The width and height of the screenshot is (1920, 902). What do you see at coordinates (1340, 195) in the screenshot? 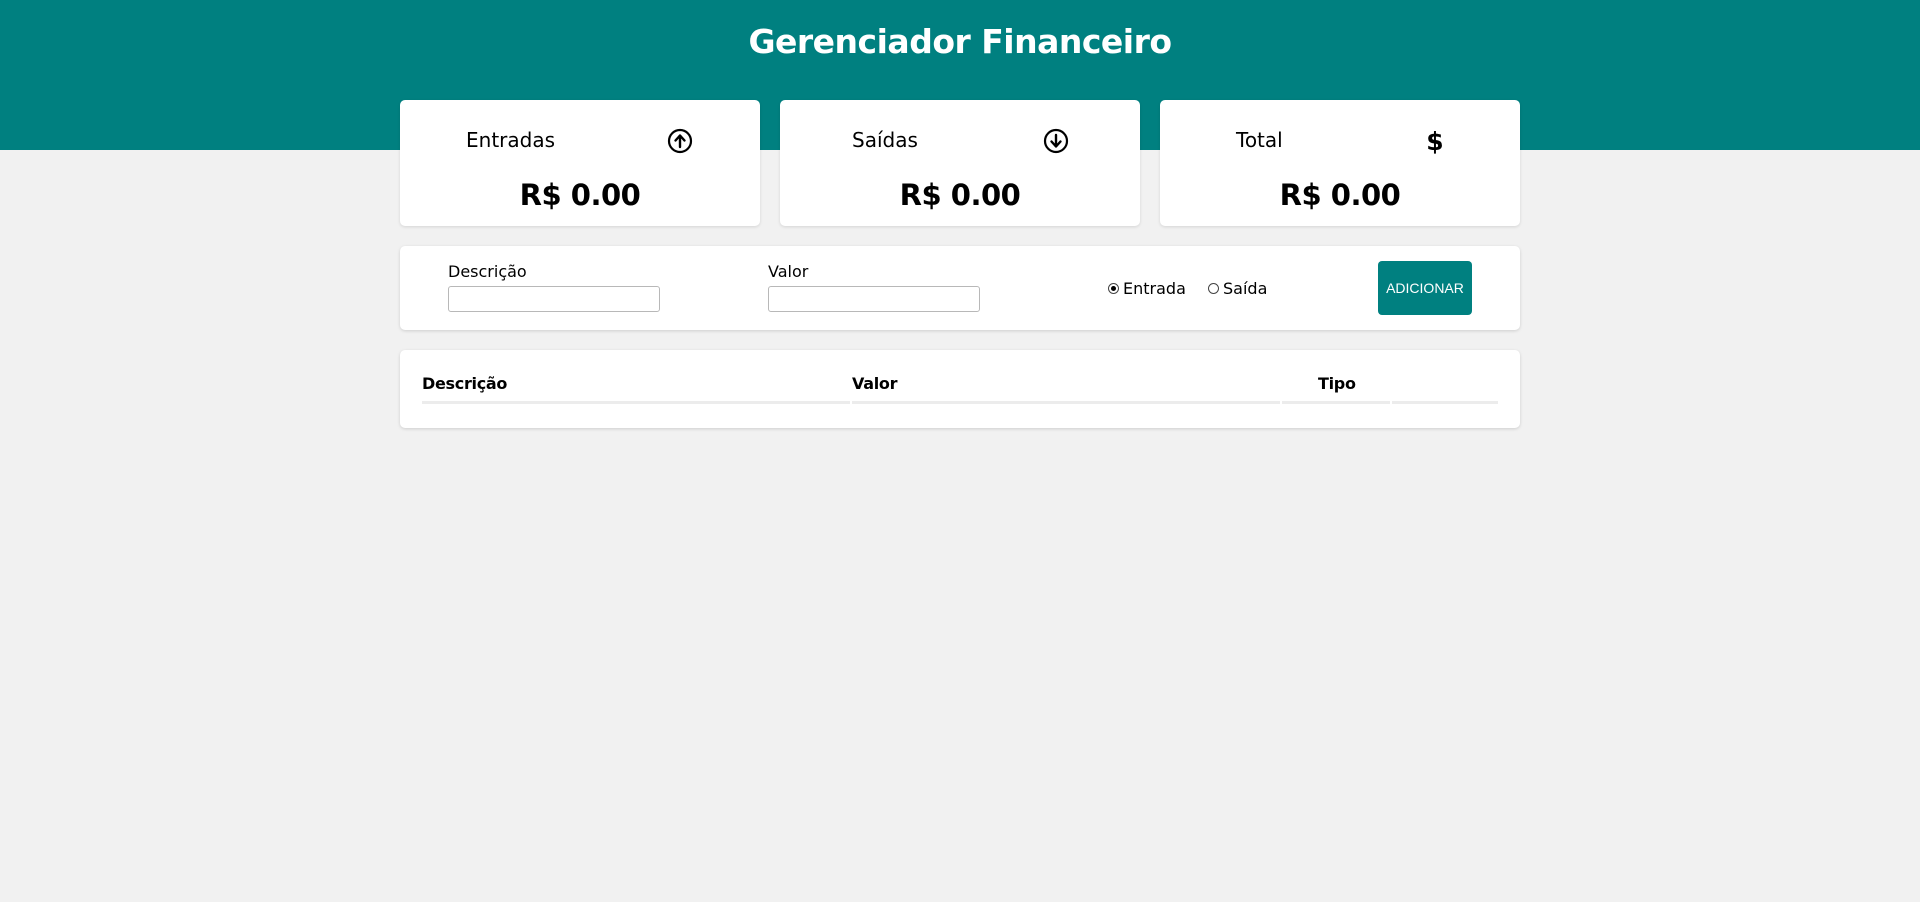
I see `total-value: R$ 0.00` at bounding box center [1340, 195].